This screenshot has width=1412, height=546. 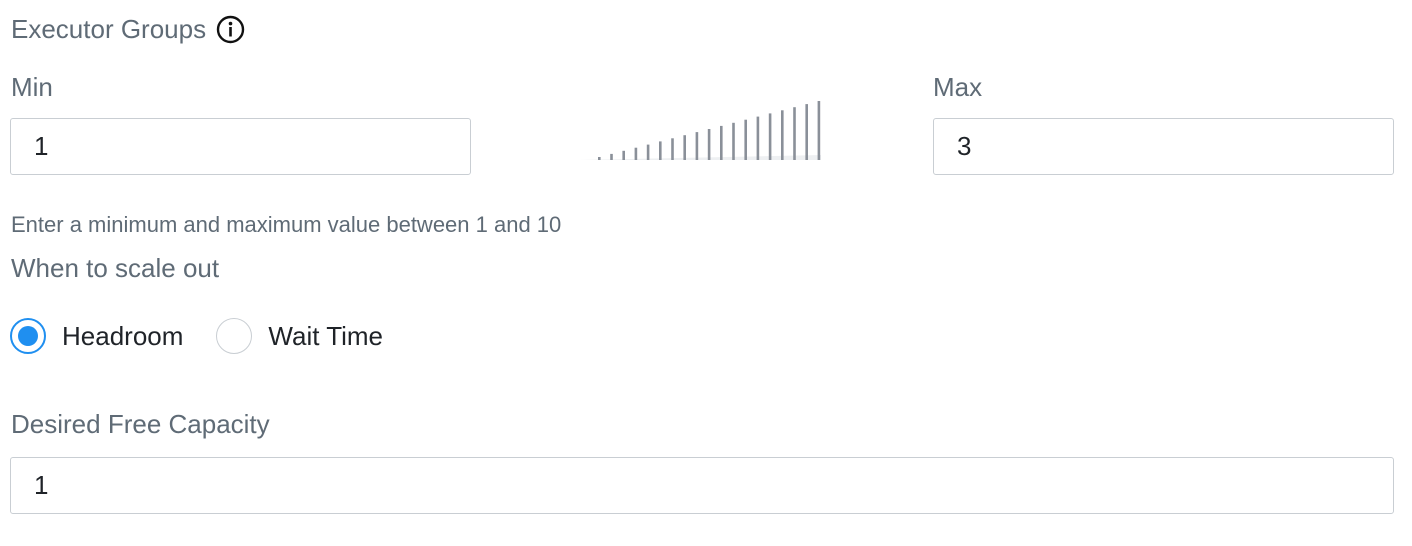 I want to click on min-label: Min, so click(x=32, y=87).